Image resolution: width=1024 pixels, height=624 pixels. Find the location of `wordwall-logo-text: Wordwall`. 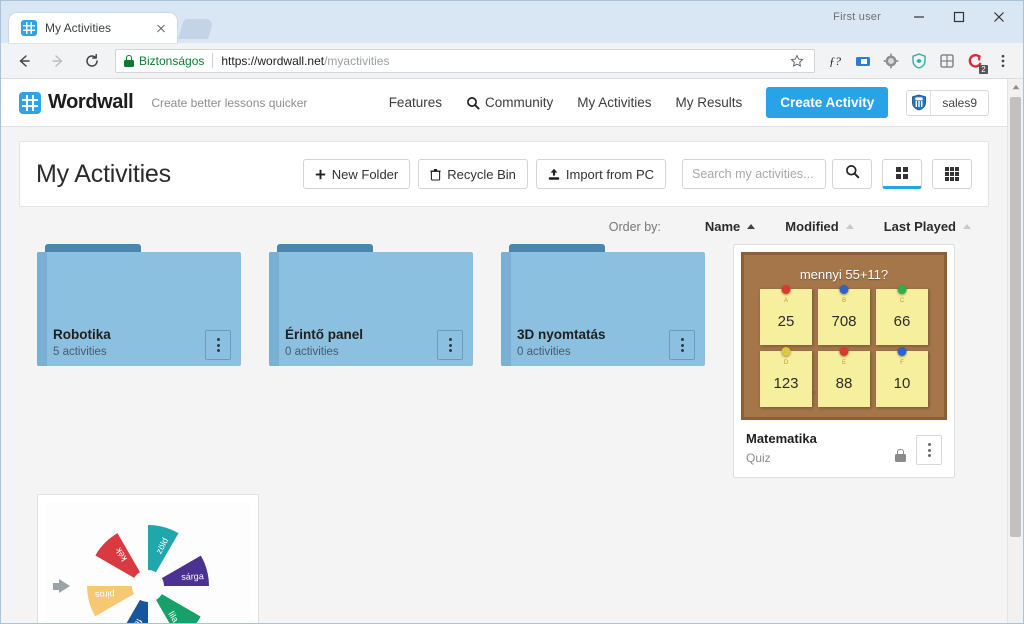

wordwall-logo-text: Wordwall is located at coordinates (91, 102).